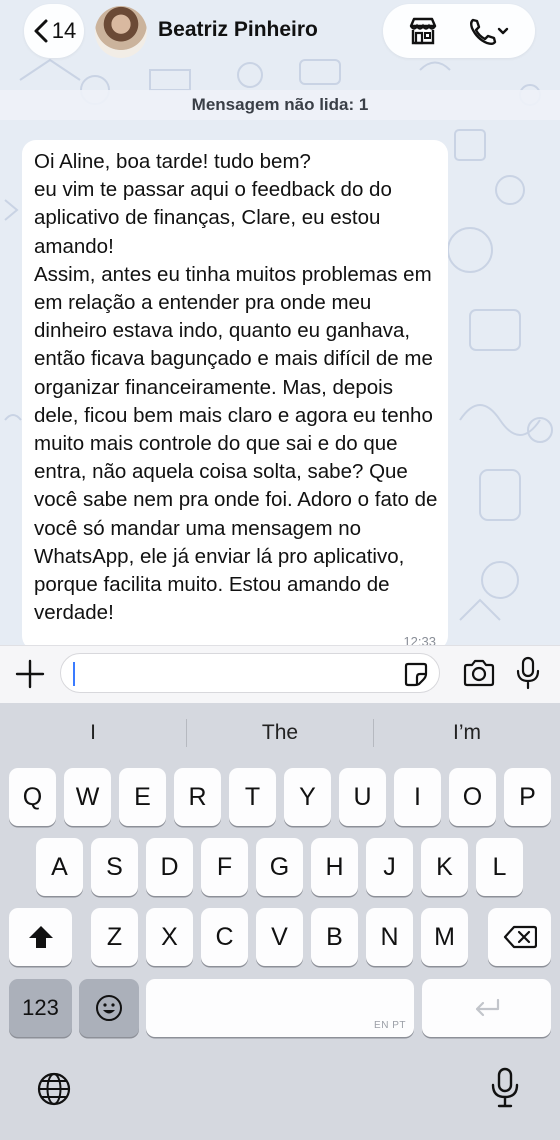 This screenshot has height=1140, width=560. Describe the element at coordinates (252, 797) in the screenshot. I see `key-t: T` at that location.